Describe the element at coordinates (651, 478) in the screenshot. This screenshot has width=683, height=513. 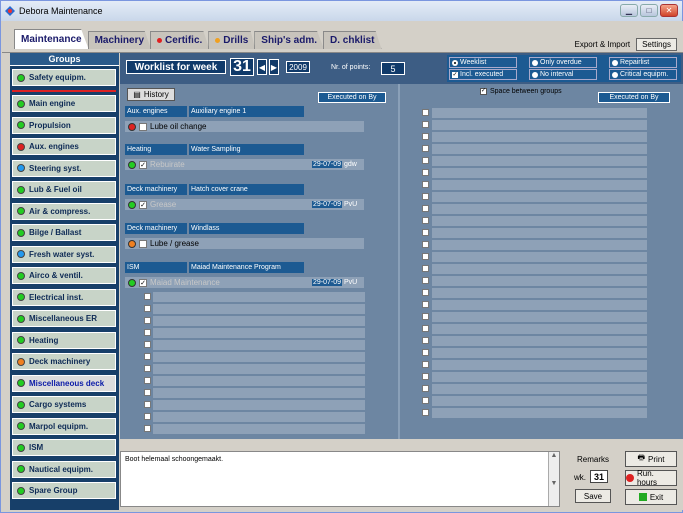
I see `run-hours-button: Run. hours` at that location.